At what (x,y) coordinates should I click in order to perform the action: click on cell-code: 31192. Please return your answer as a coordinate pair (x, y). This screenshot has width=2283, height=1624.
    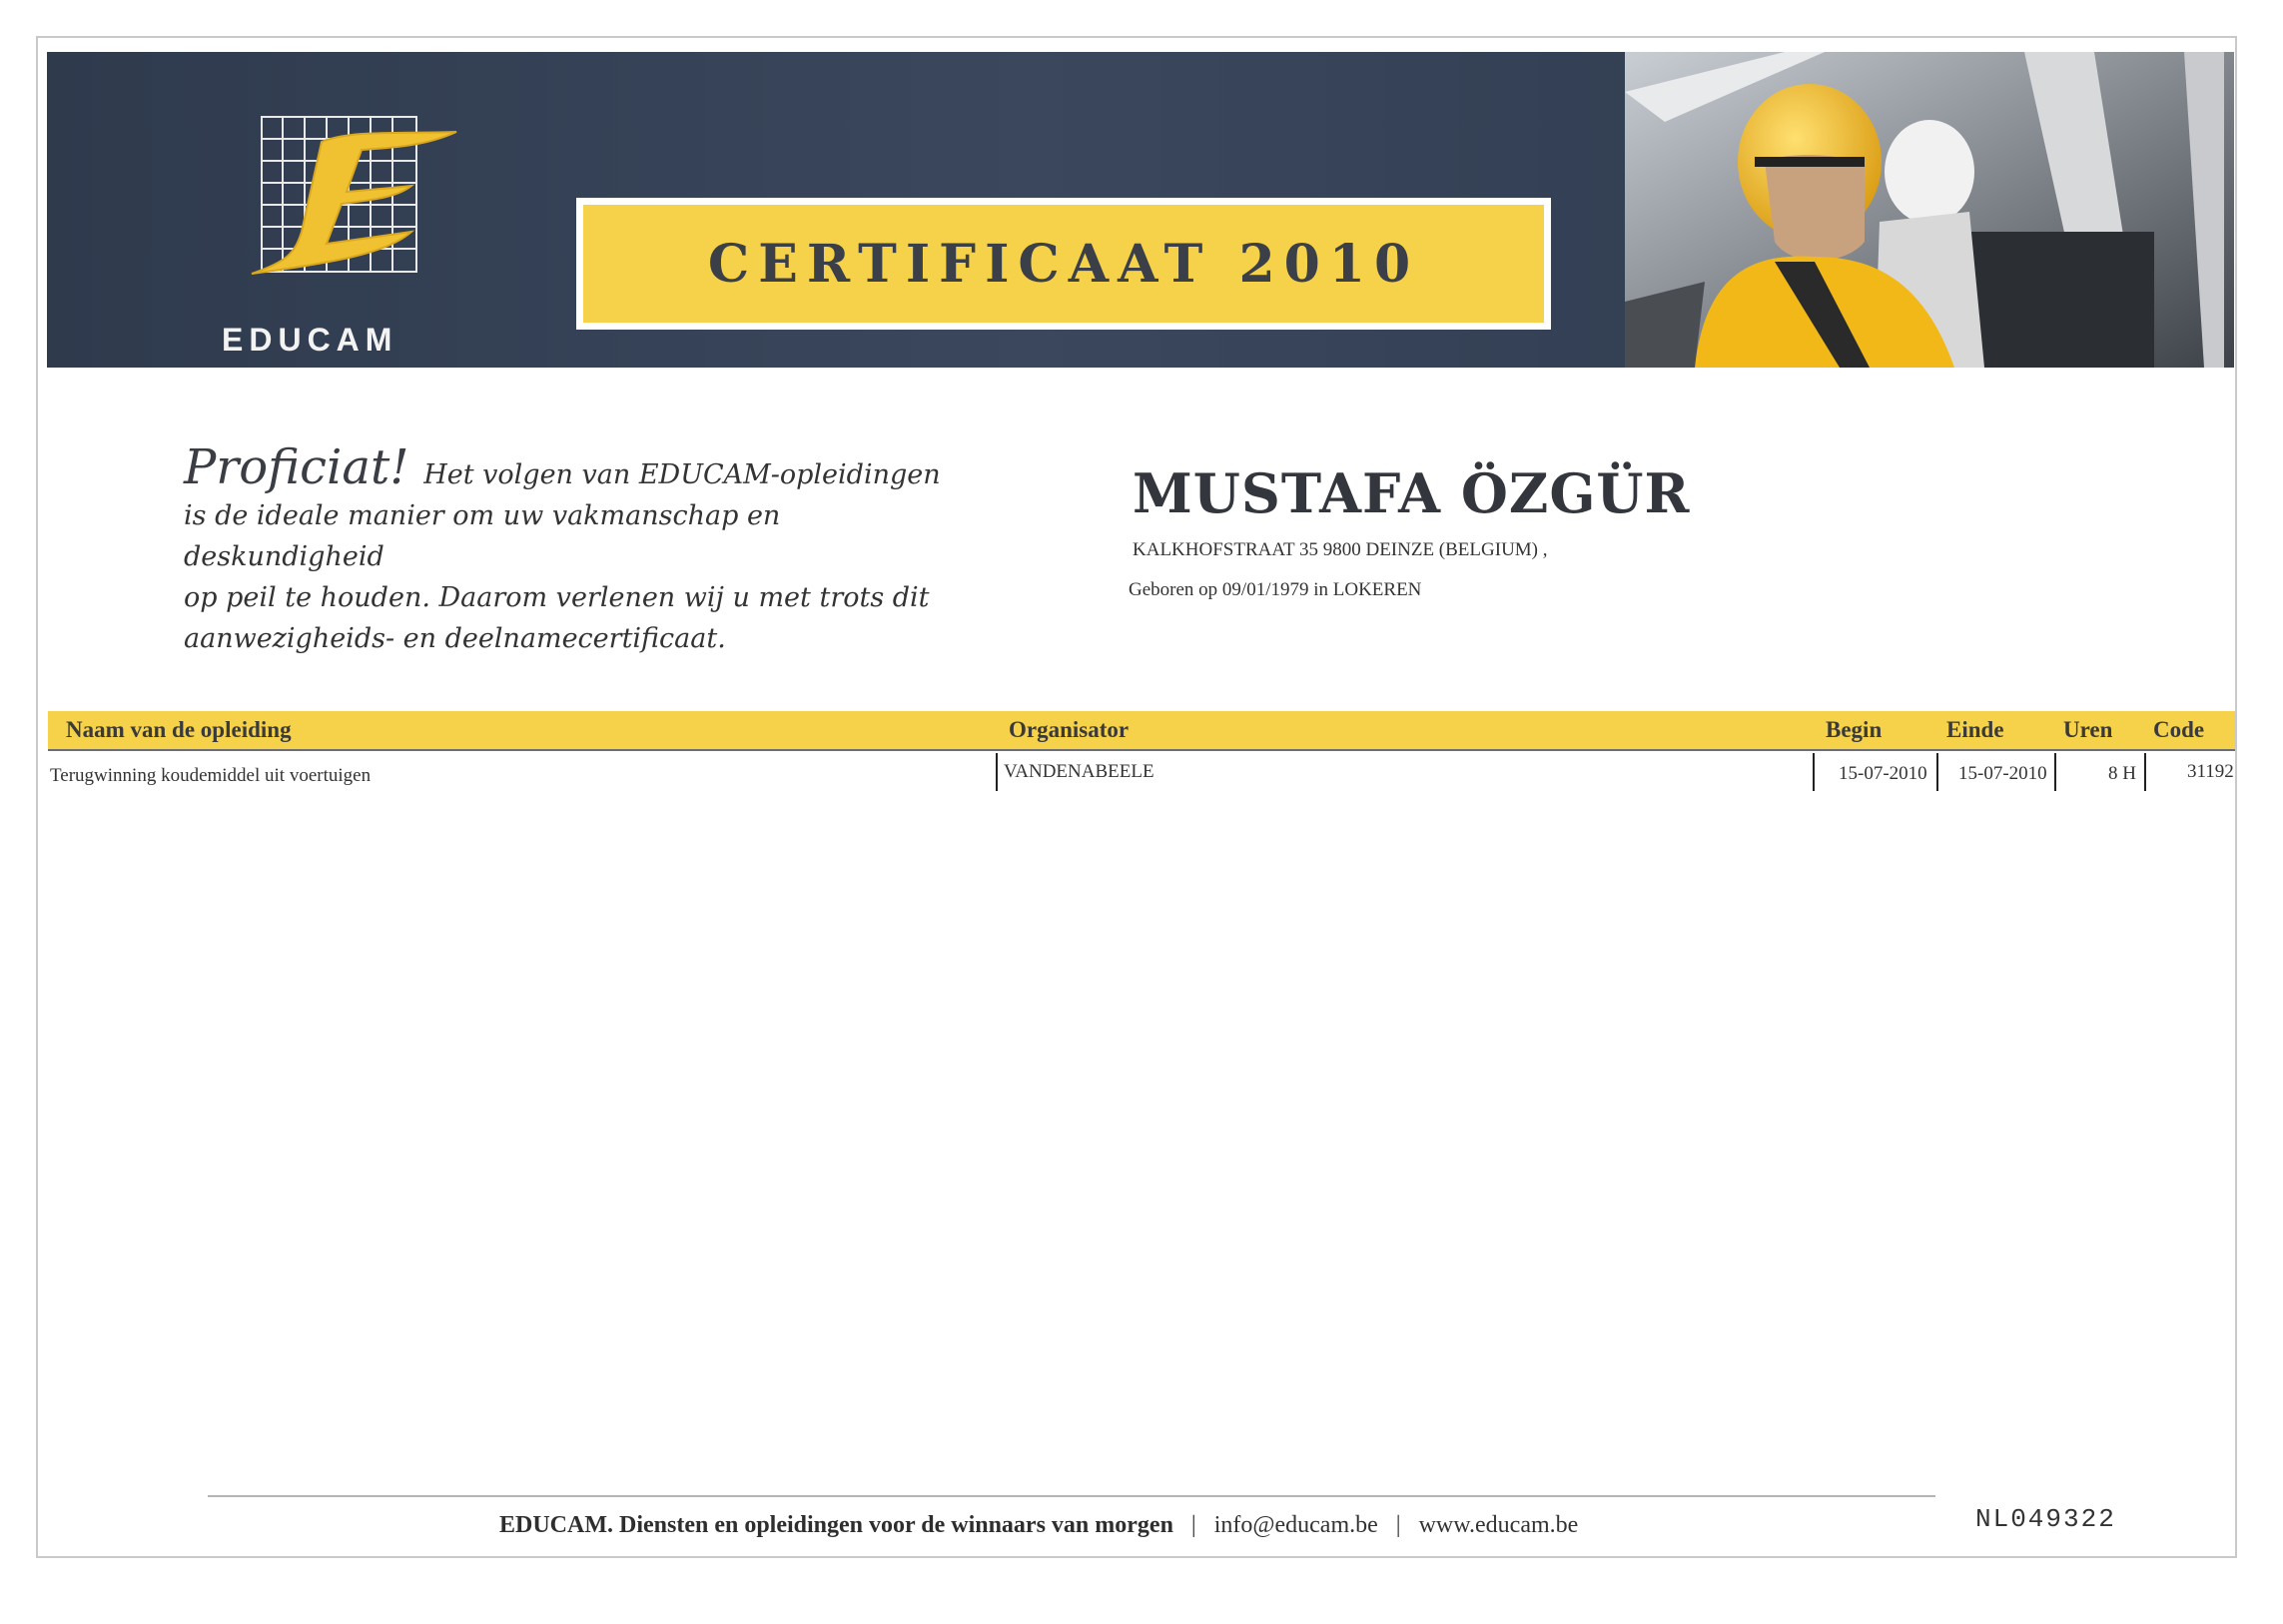
    Looking at the image, I should click on (2210, 771).